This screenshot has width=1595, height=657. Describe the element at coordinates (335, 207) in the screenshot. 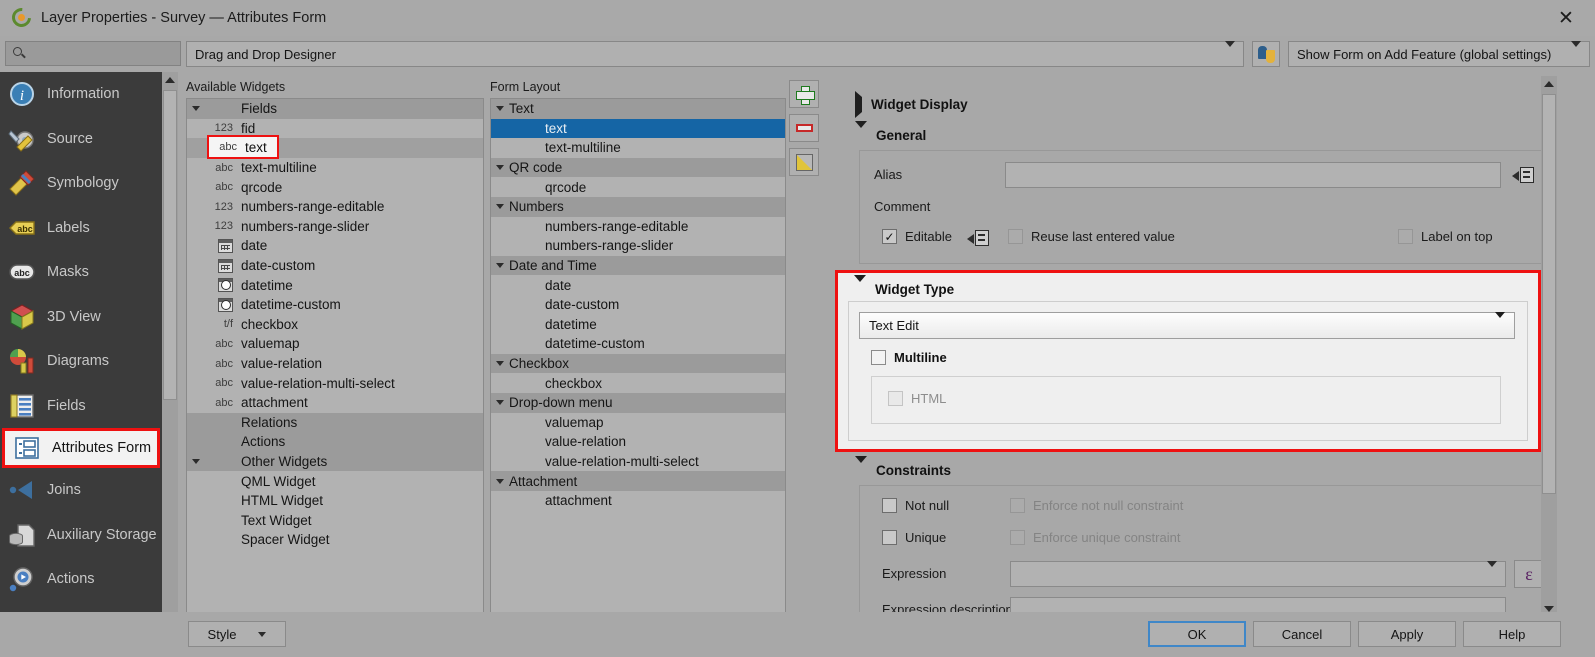

I see `tree-item-row: 123 numbers-range-editable` at that location.